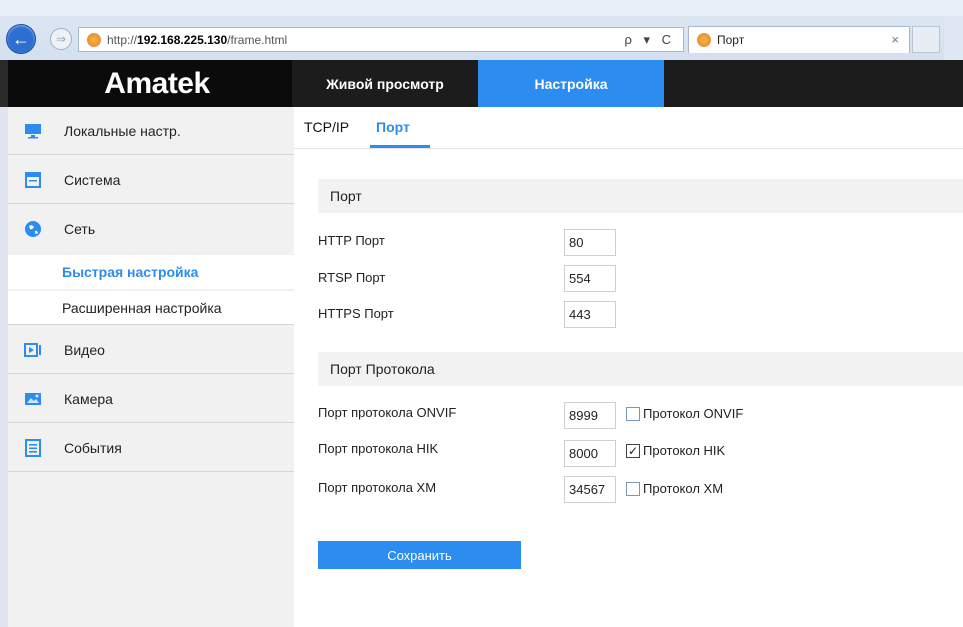  Describe the element at coordinates (393, 127) in the screenshot. I see `tab-port: Порт` at that location.